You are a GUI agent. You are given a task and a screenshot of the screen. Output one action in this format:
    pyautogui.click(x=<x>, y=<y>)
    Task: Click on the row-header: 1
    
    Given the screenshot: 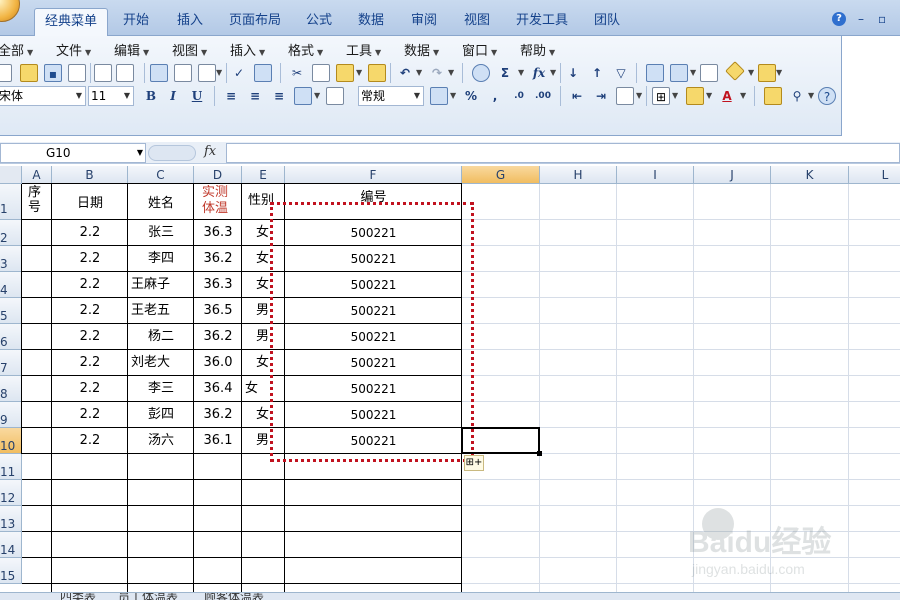 What is the action you would take?
    pyautogui.click(x=11, y=202)
    